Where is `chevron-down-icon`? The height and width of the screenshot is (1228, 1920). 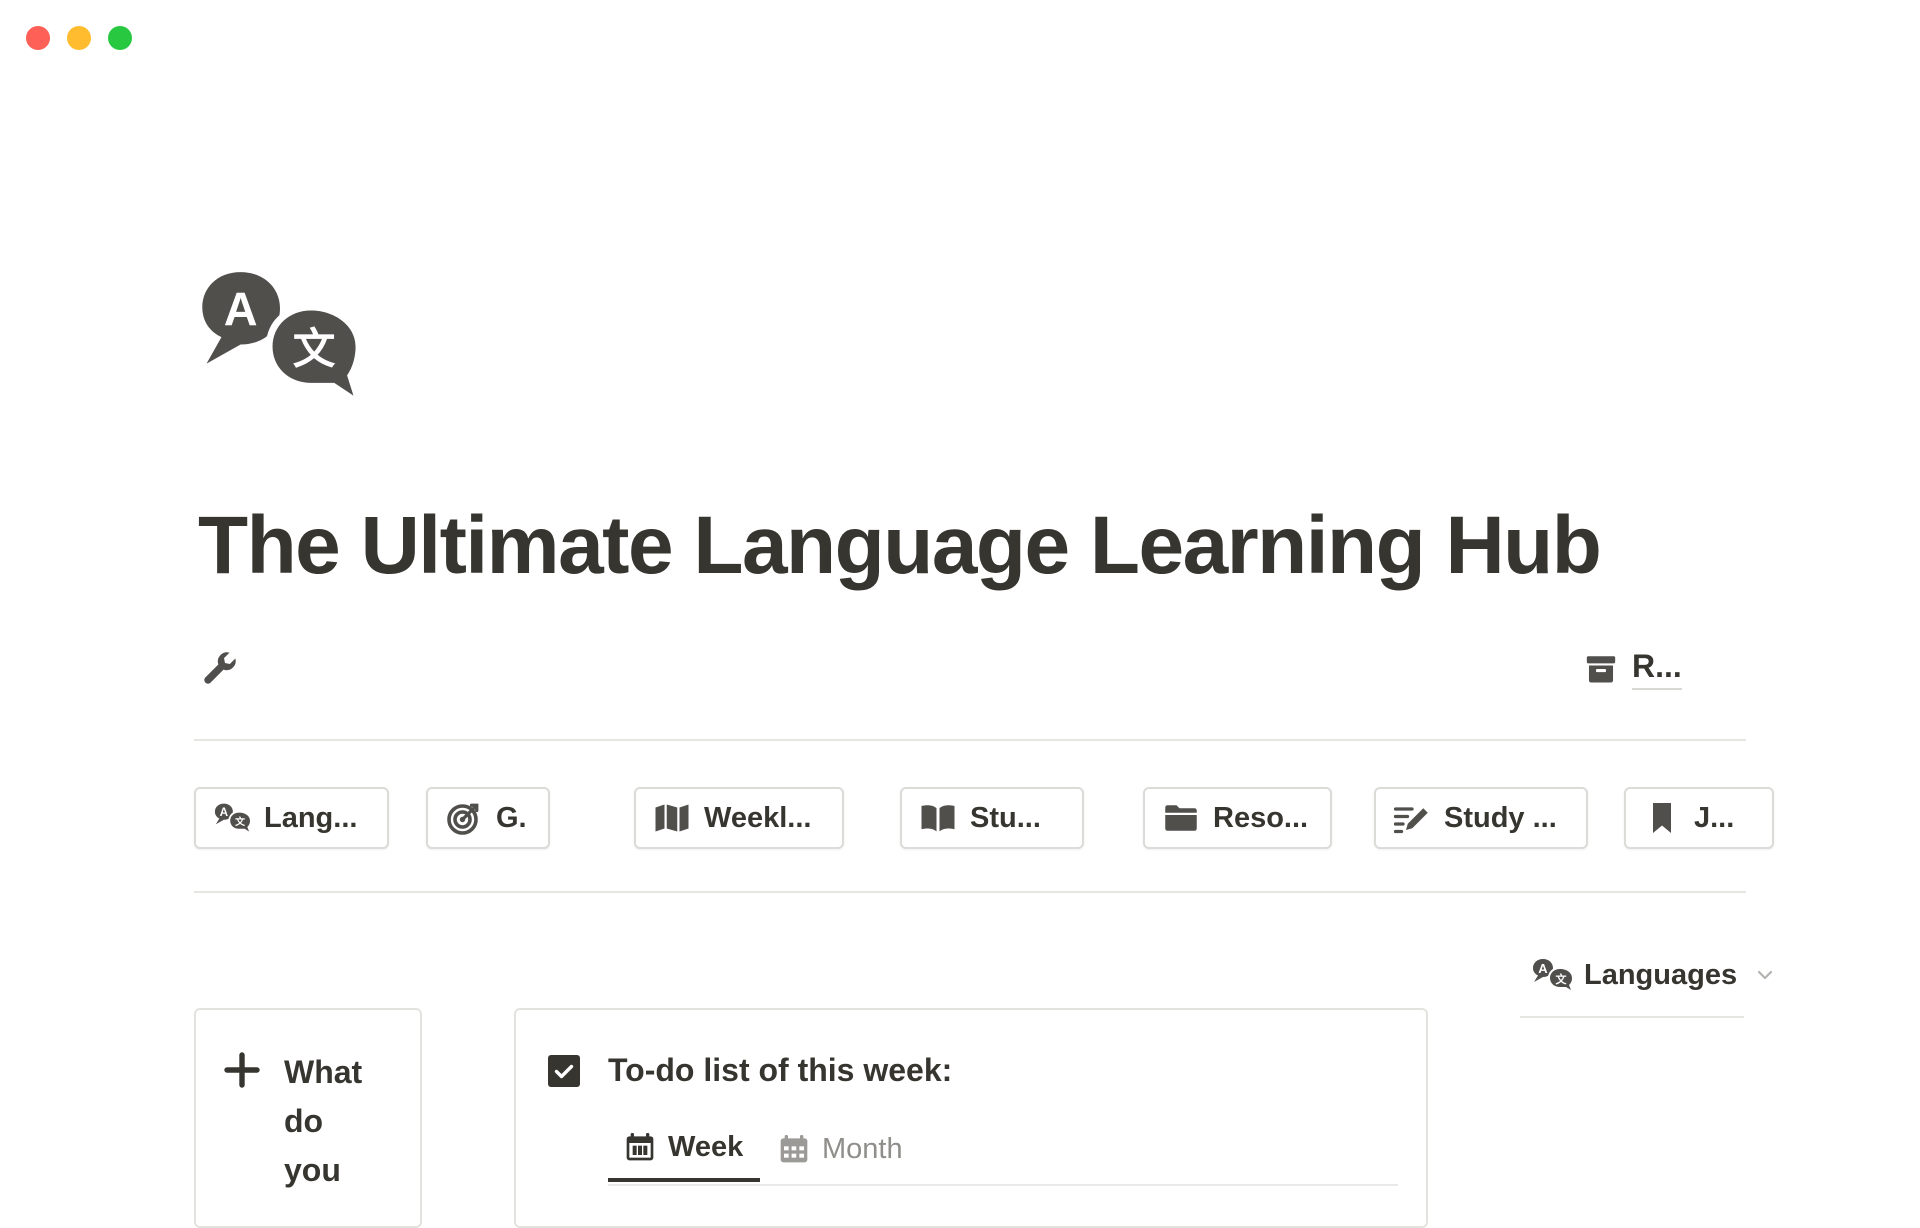
chevron-down-icon is located at coordinates (1765, 975).